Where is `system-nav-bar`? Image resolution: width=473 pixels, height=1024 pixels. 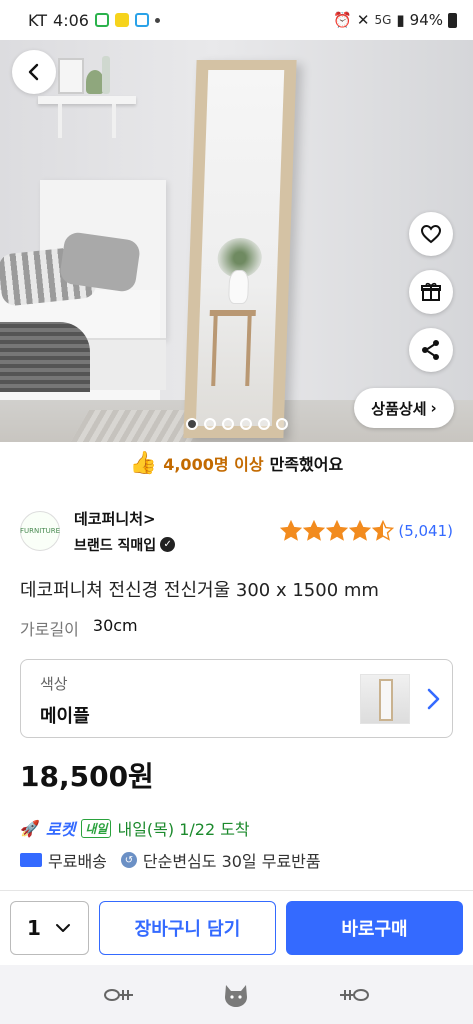
system-nav-bar is located at coordinates (236, 994).